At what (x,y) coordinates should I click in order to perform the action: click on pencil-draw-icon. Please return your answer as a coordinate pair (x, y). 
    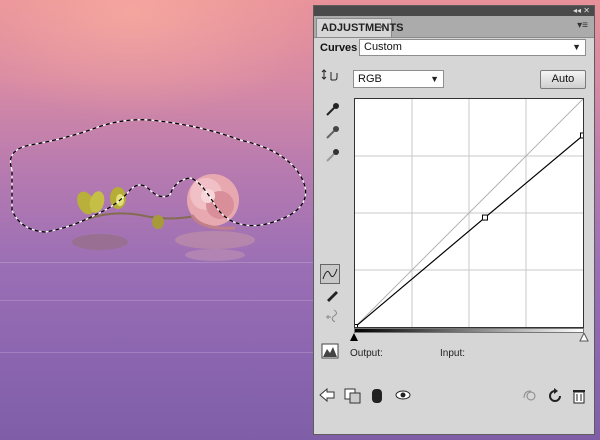
    Looking at the image, I should click on (332, 297).